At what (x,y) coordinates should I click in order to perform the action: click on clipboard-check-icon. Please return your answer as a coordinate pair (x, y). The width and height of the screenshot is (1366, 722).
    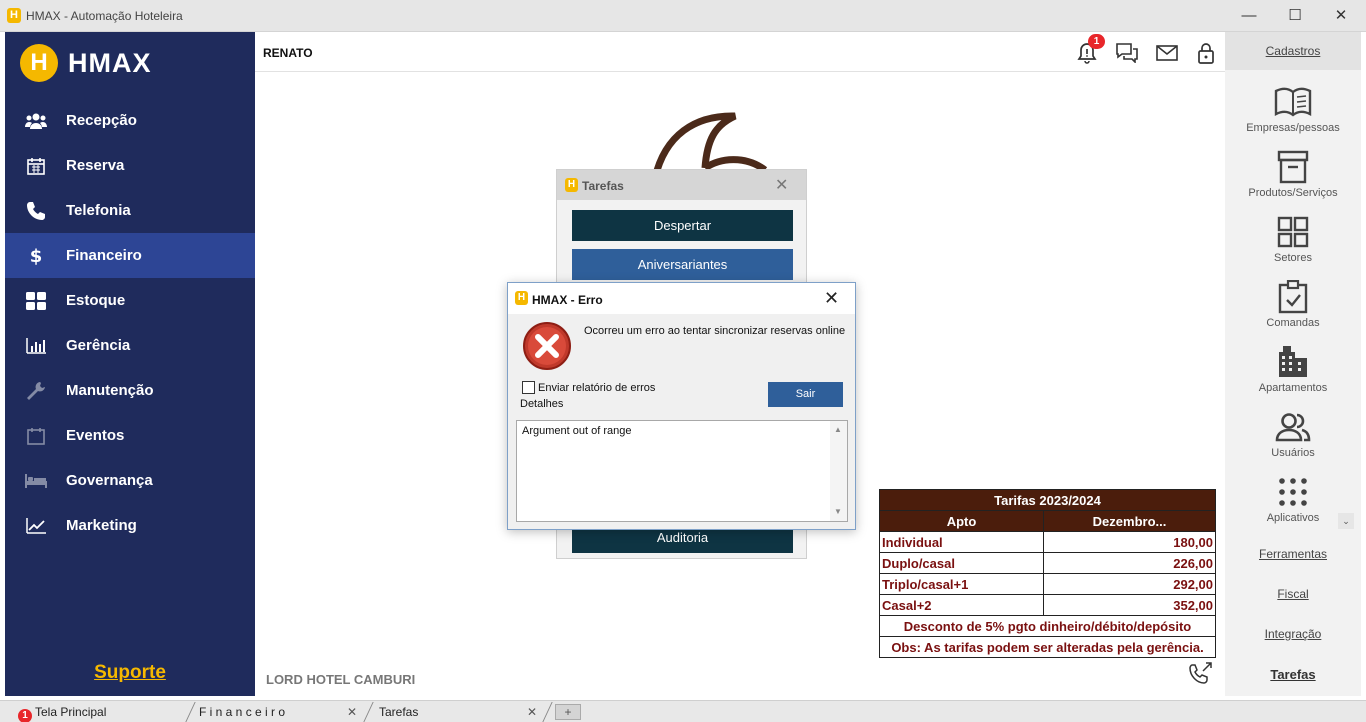
    Looking at the image, I should click on (1293, 297).